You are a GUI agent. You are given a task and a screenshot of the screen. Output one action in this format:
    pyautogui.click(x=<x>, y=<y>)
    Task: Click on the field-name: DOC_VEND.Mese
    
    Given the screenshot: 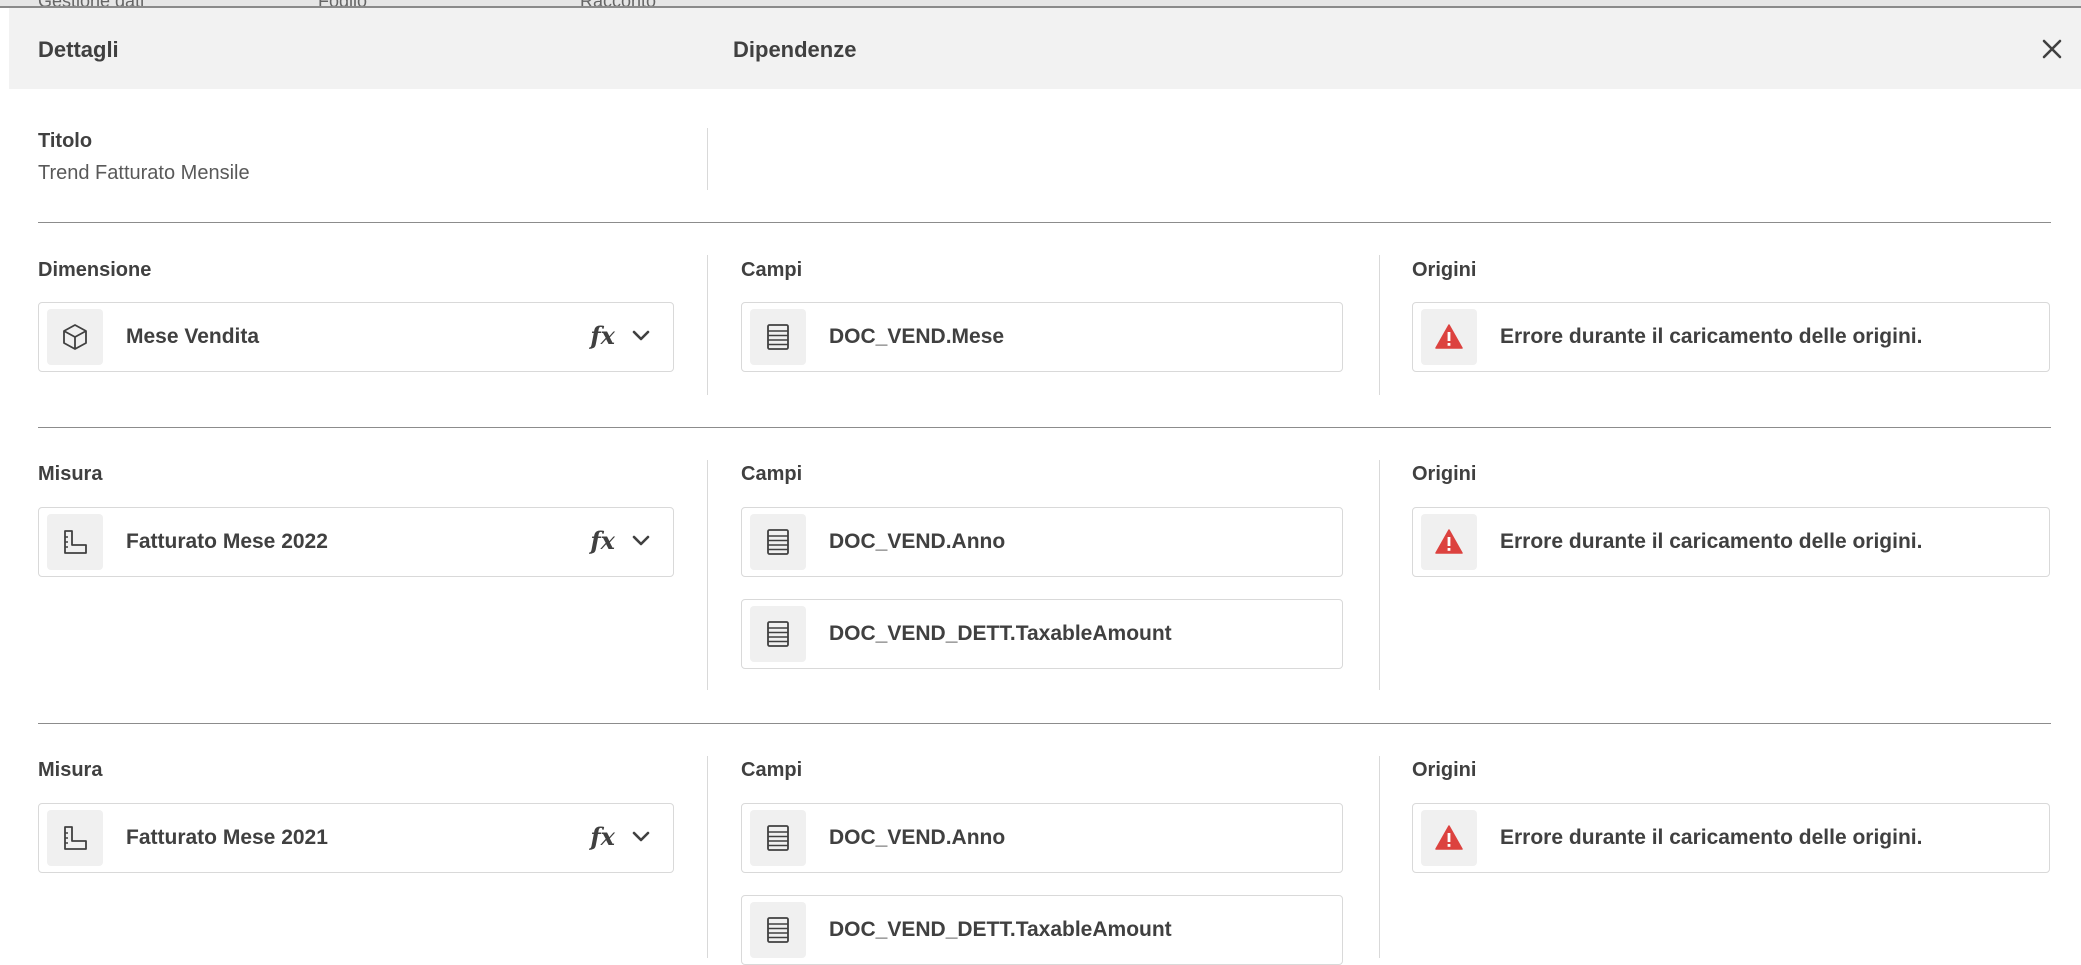 What is the action you would take?
    pyautogui.click(x=917, y=336)
    